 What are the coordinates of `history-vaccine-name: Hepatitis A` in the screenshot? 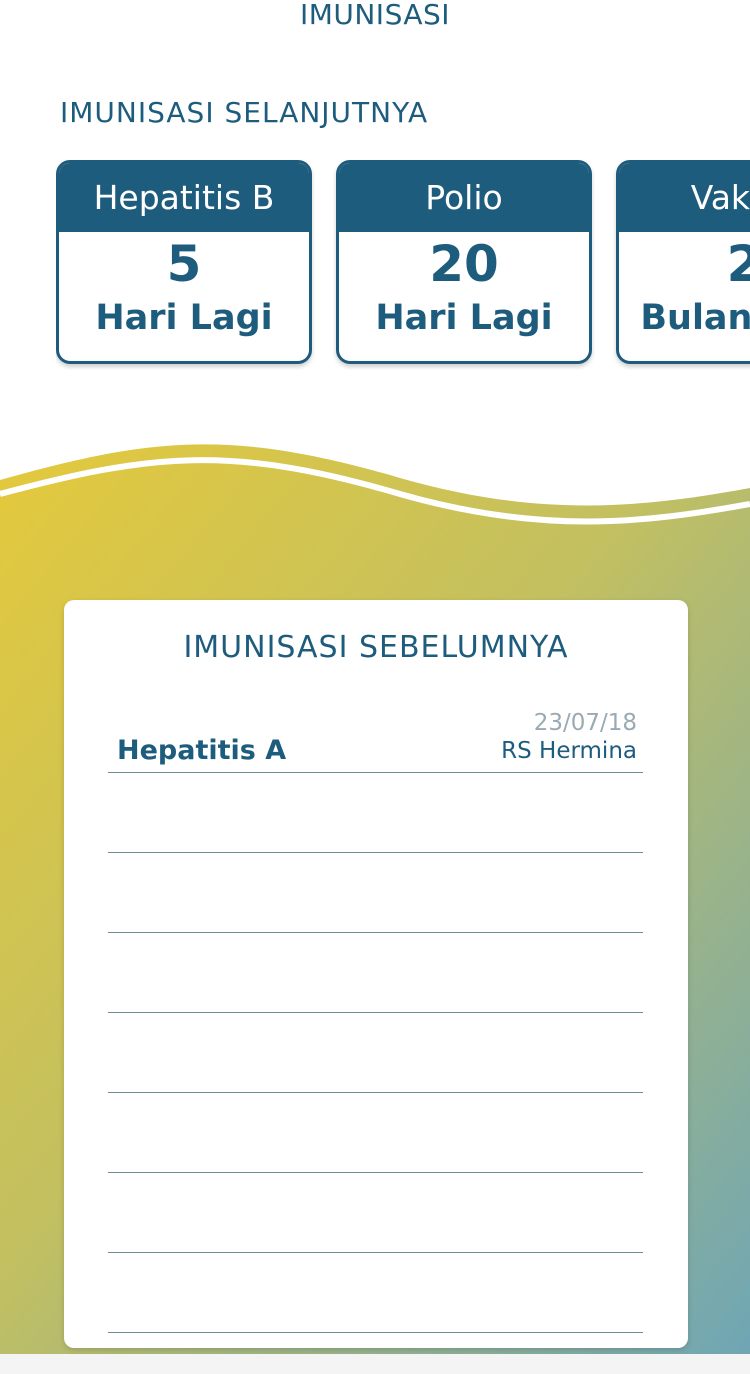 It's located at (202, 750).